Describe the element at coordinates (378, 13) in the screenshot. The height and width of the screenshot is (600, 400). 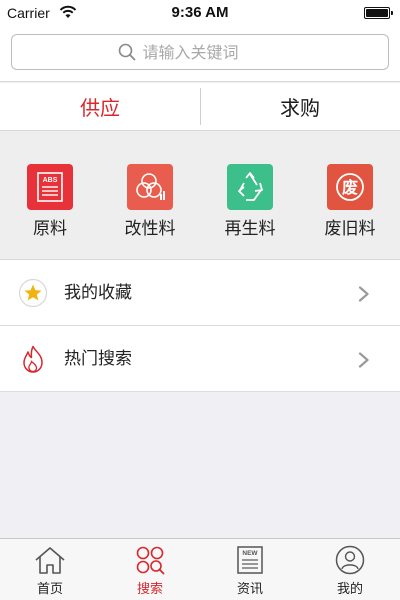
I see `battery-icon` at that location.